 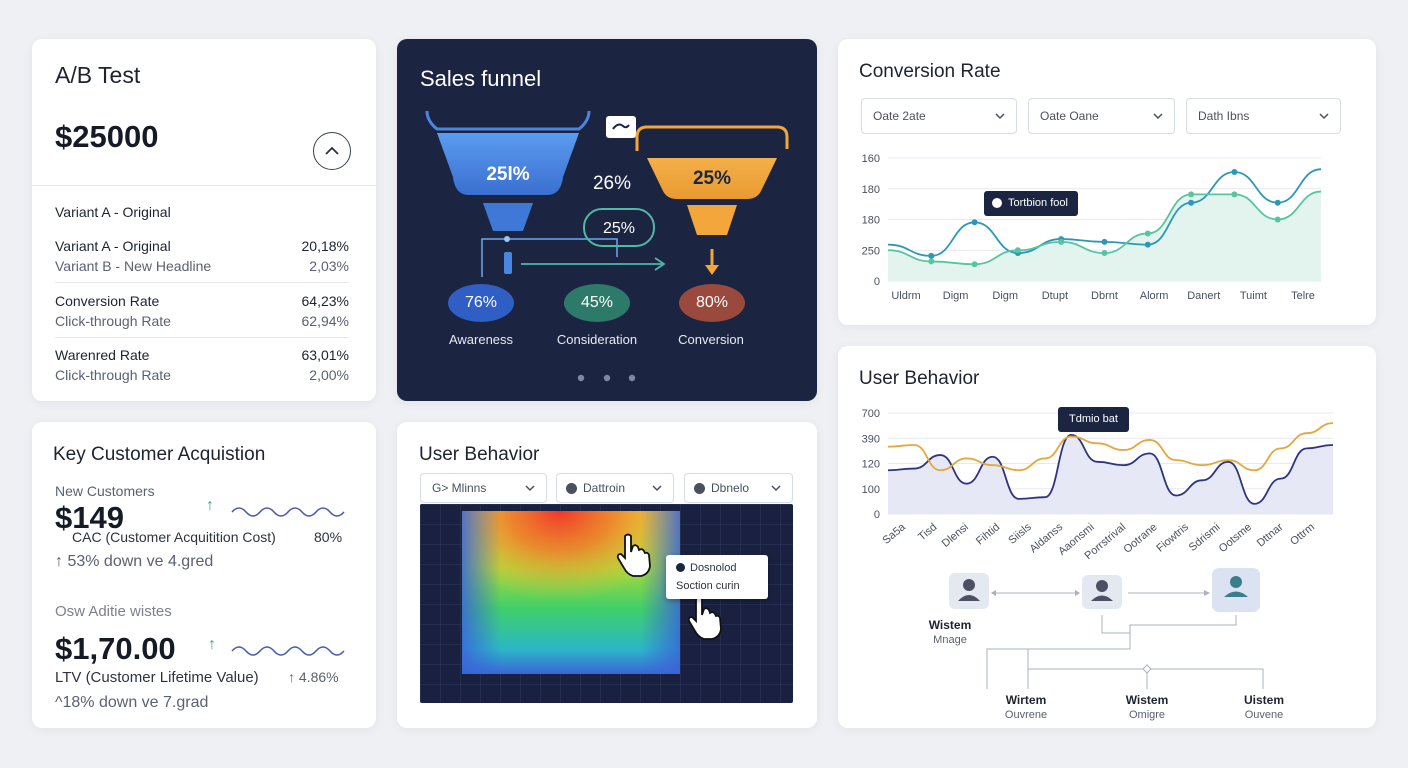 What do you see at coordinates (1224, 116) in the screenshot?
I see `select-value: Dath Ibns` at bounding box center [1224, 116].